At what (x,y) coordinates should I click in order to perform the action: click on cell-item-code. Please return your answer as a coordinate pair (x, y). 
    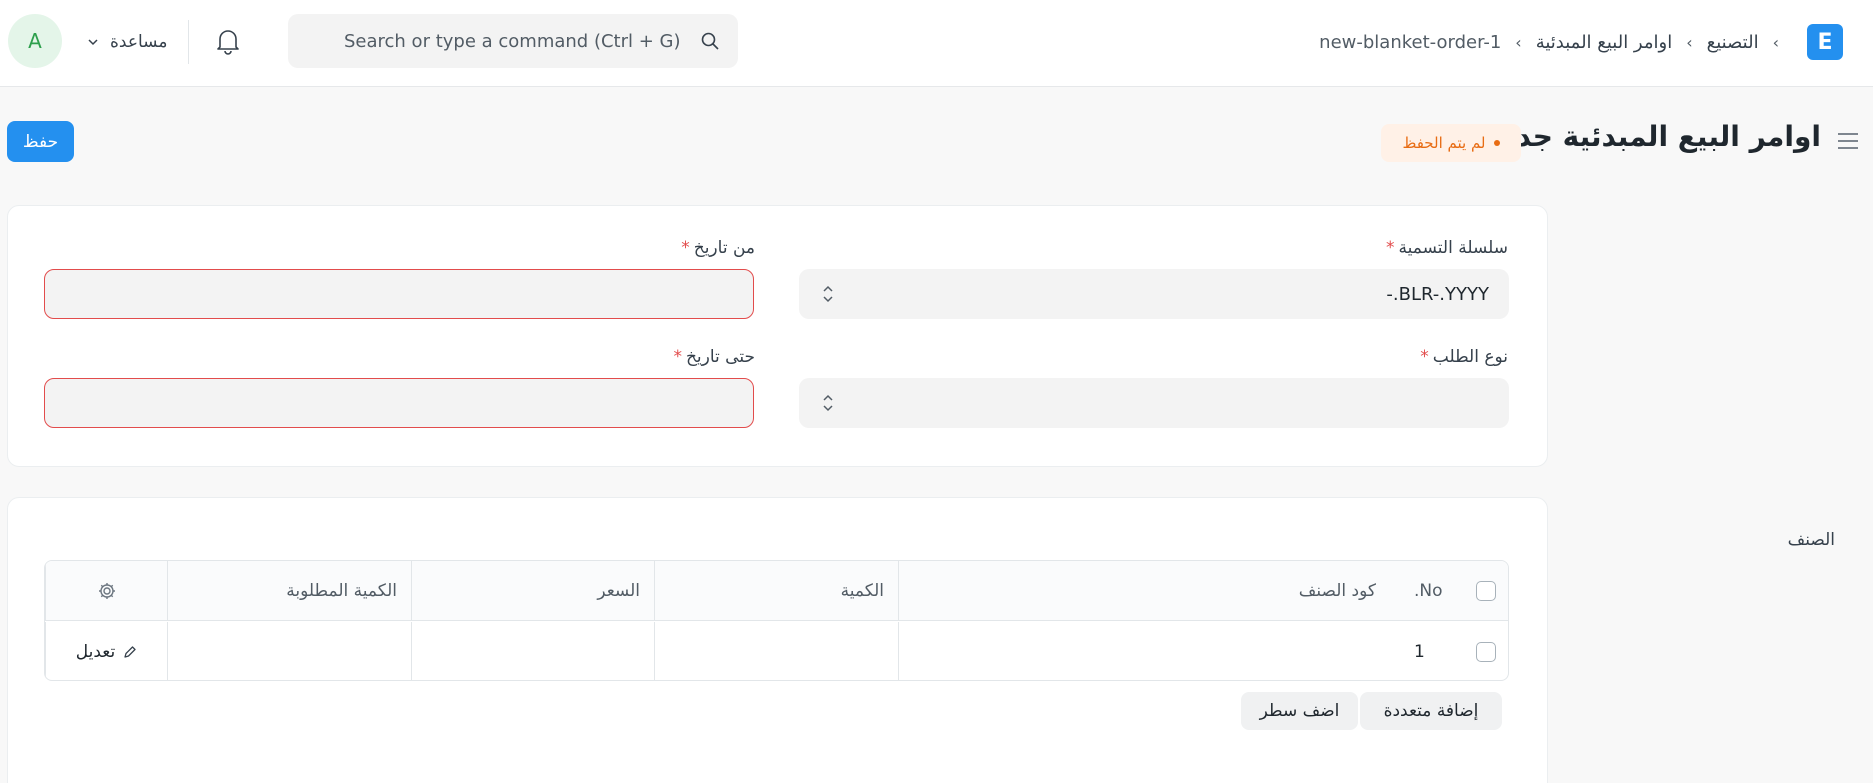
    Looking at the image, I should click on (1144, 651).